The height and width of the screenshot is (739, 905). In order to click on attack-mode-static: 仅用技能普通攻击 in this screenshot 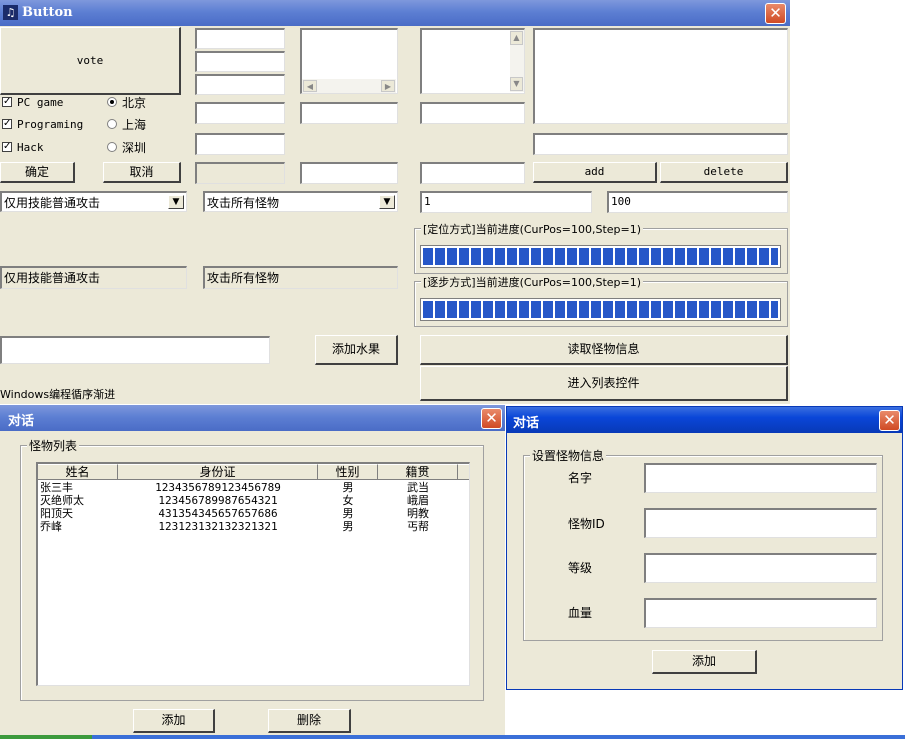, I will do `click(93, 277)`.